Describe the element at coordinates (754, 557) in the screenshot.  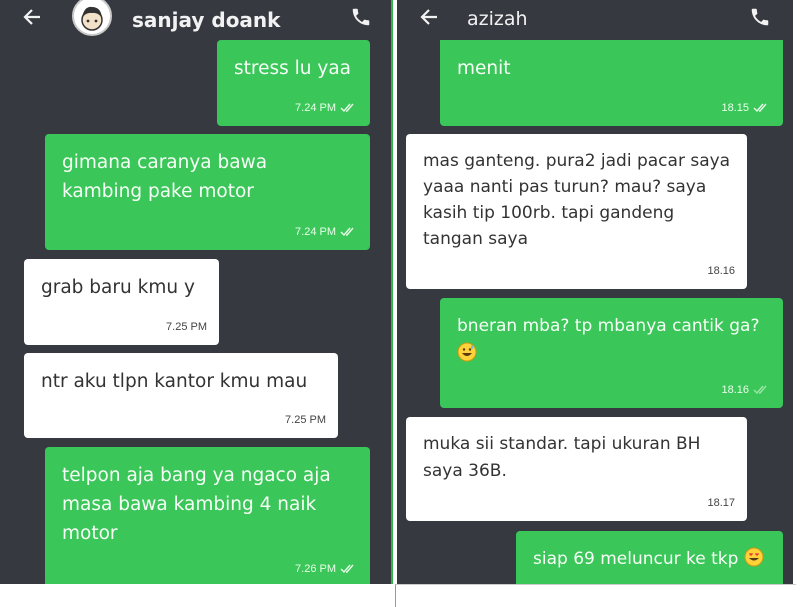
I see `heart-eyes-emoji-icon` at that location.